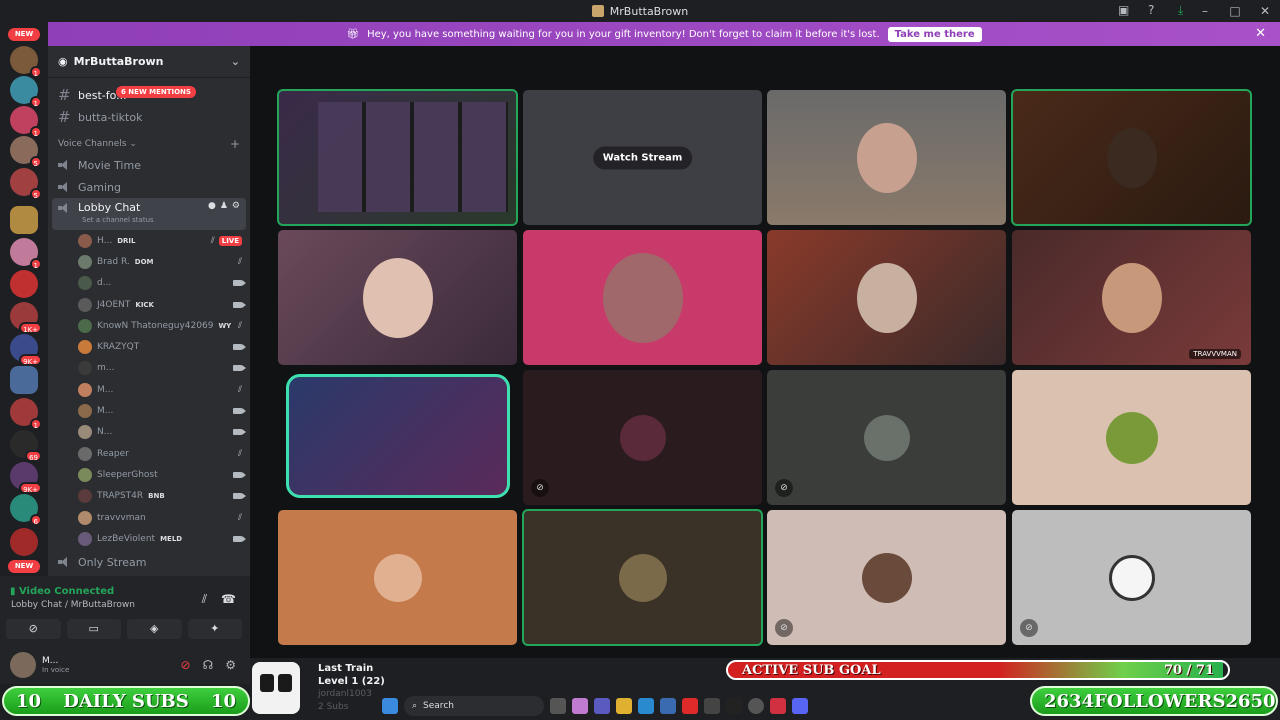  I want to click on voice-user: H... DRIL ⫽ LIVE, so click(149, 240).